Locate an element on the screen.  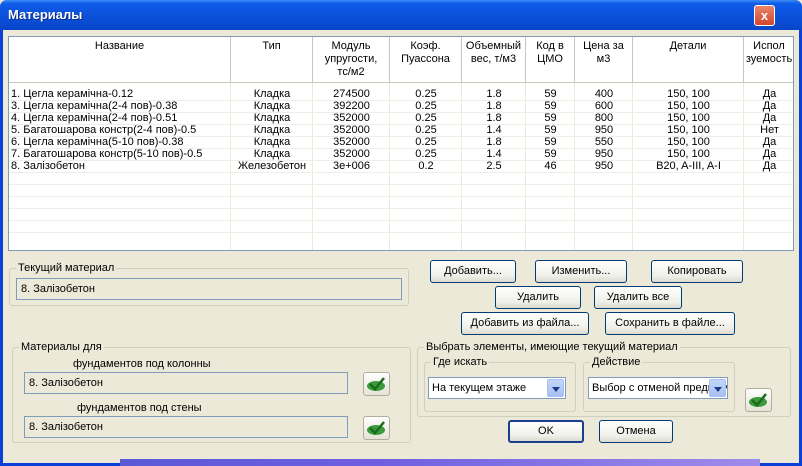
title-bar: Материалы x is located at coordinates (401, 15).